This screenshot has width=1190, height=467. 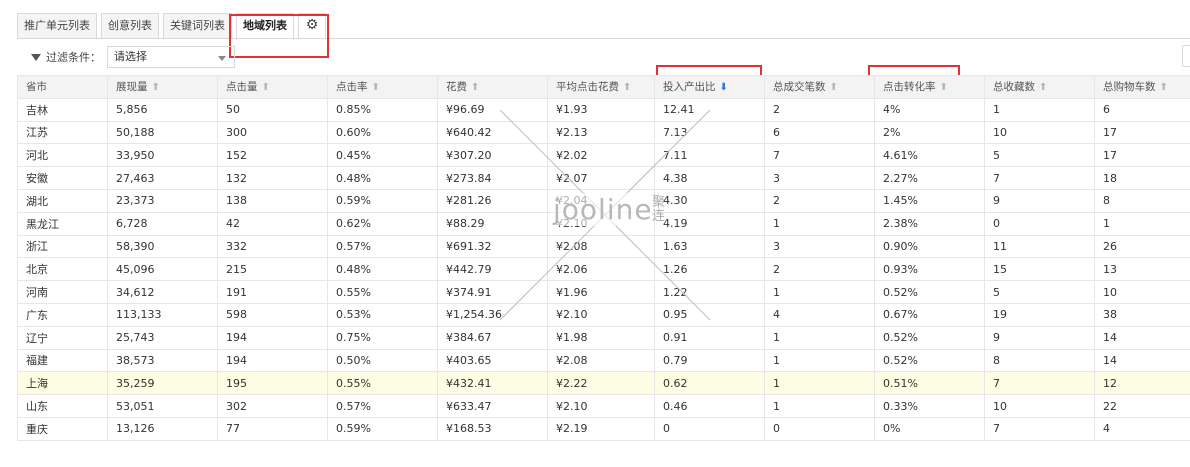 What do you see at coordinates (162, 155) in the screenshot?
I see `table-cell: 33,950` at bounding box center [162, 155].